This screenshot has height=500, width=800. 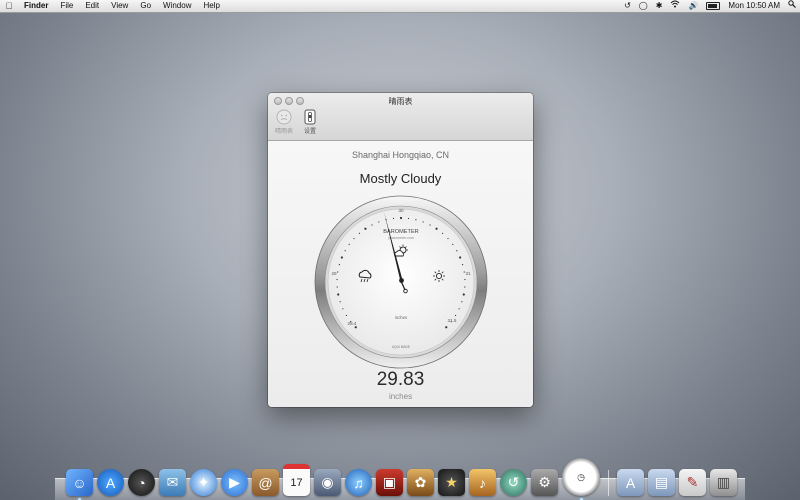 What do you see at coordinates (643, 6) in the screenshot?
I see `chat-status-icon: ◯` at bounding box center [643, 6].